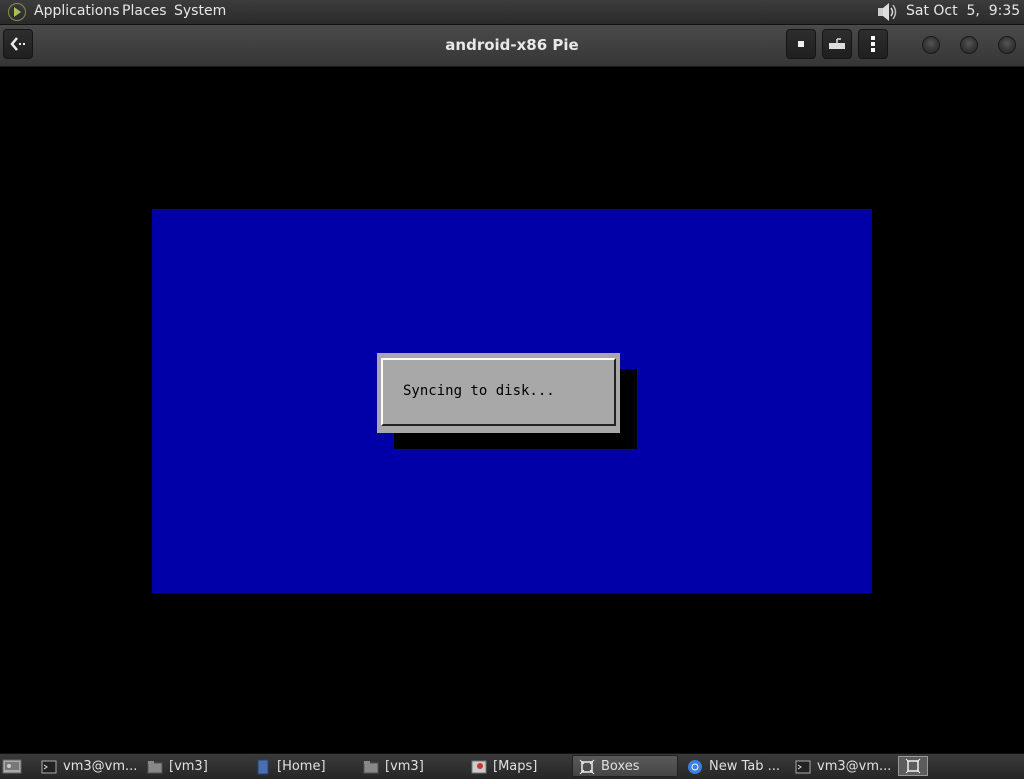 This screenshot has width=1024, height=779. What do you see at coordinates (17, 12) in the screenshot?
I see `gnome-foot-icon` at bounding box center [17, 12].